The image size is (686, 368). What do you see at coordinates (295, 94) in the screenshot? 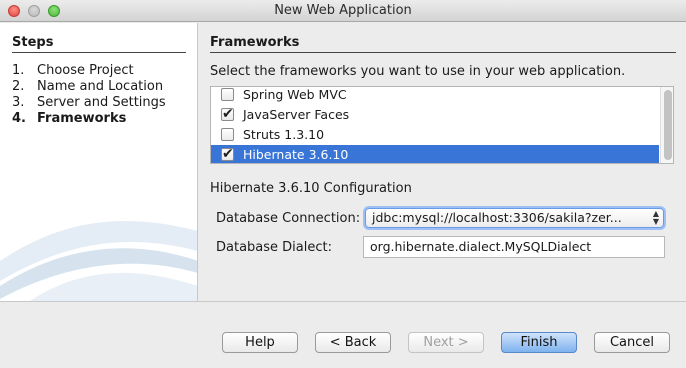
I see `framework-label: Spring Web MVC` at bounding box center [295, 94].